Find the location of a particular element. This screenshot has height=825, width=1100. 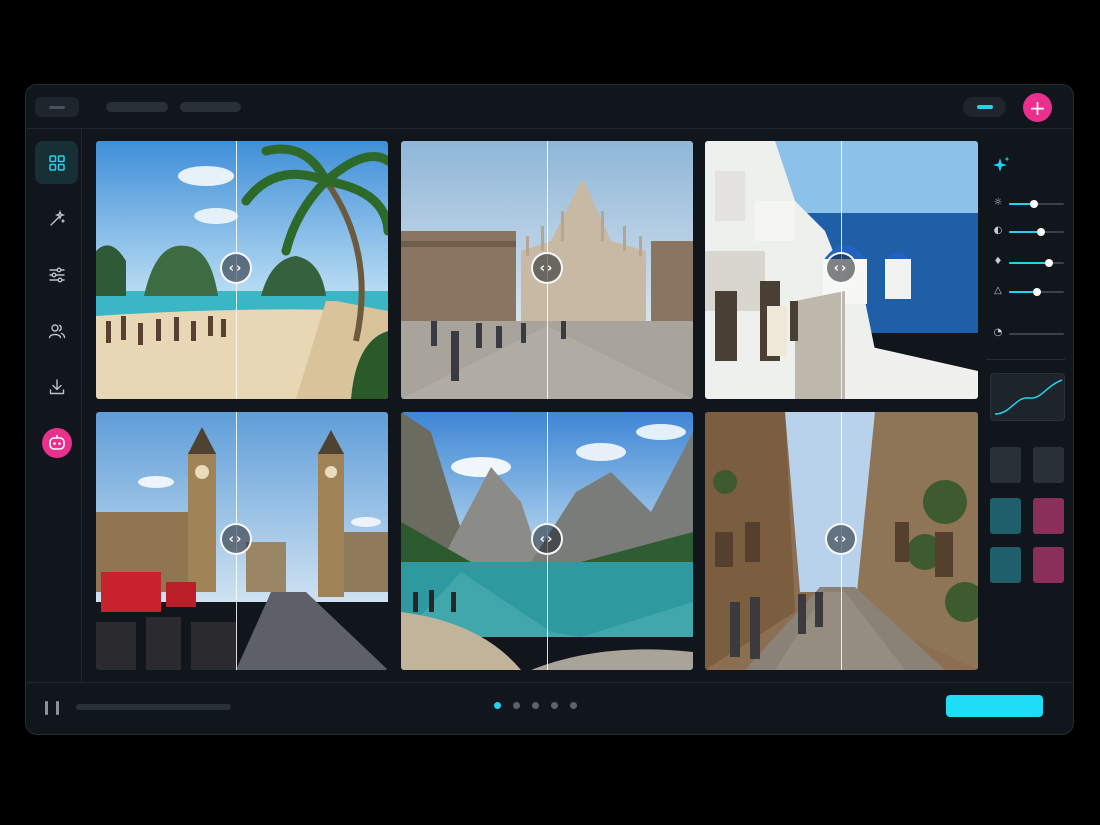

toggle-icon is located at coordinates (984, 107).